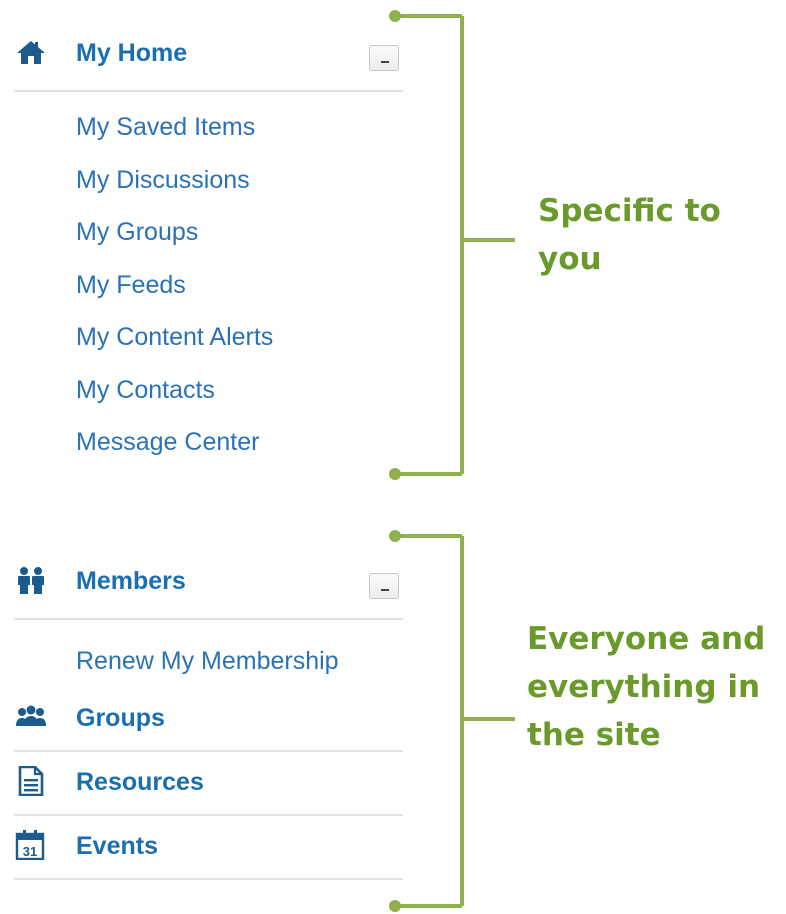 This screenshot has height=914, width=786. Describe the element at coordinates (31, 781) in the screenshot. I see `document-icon` at that location.